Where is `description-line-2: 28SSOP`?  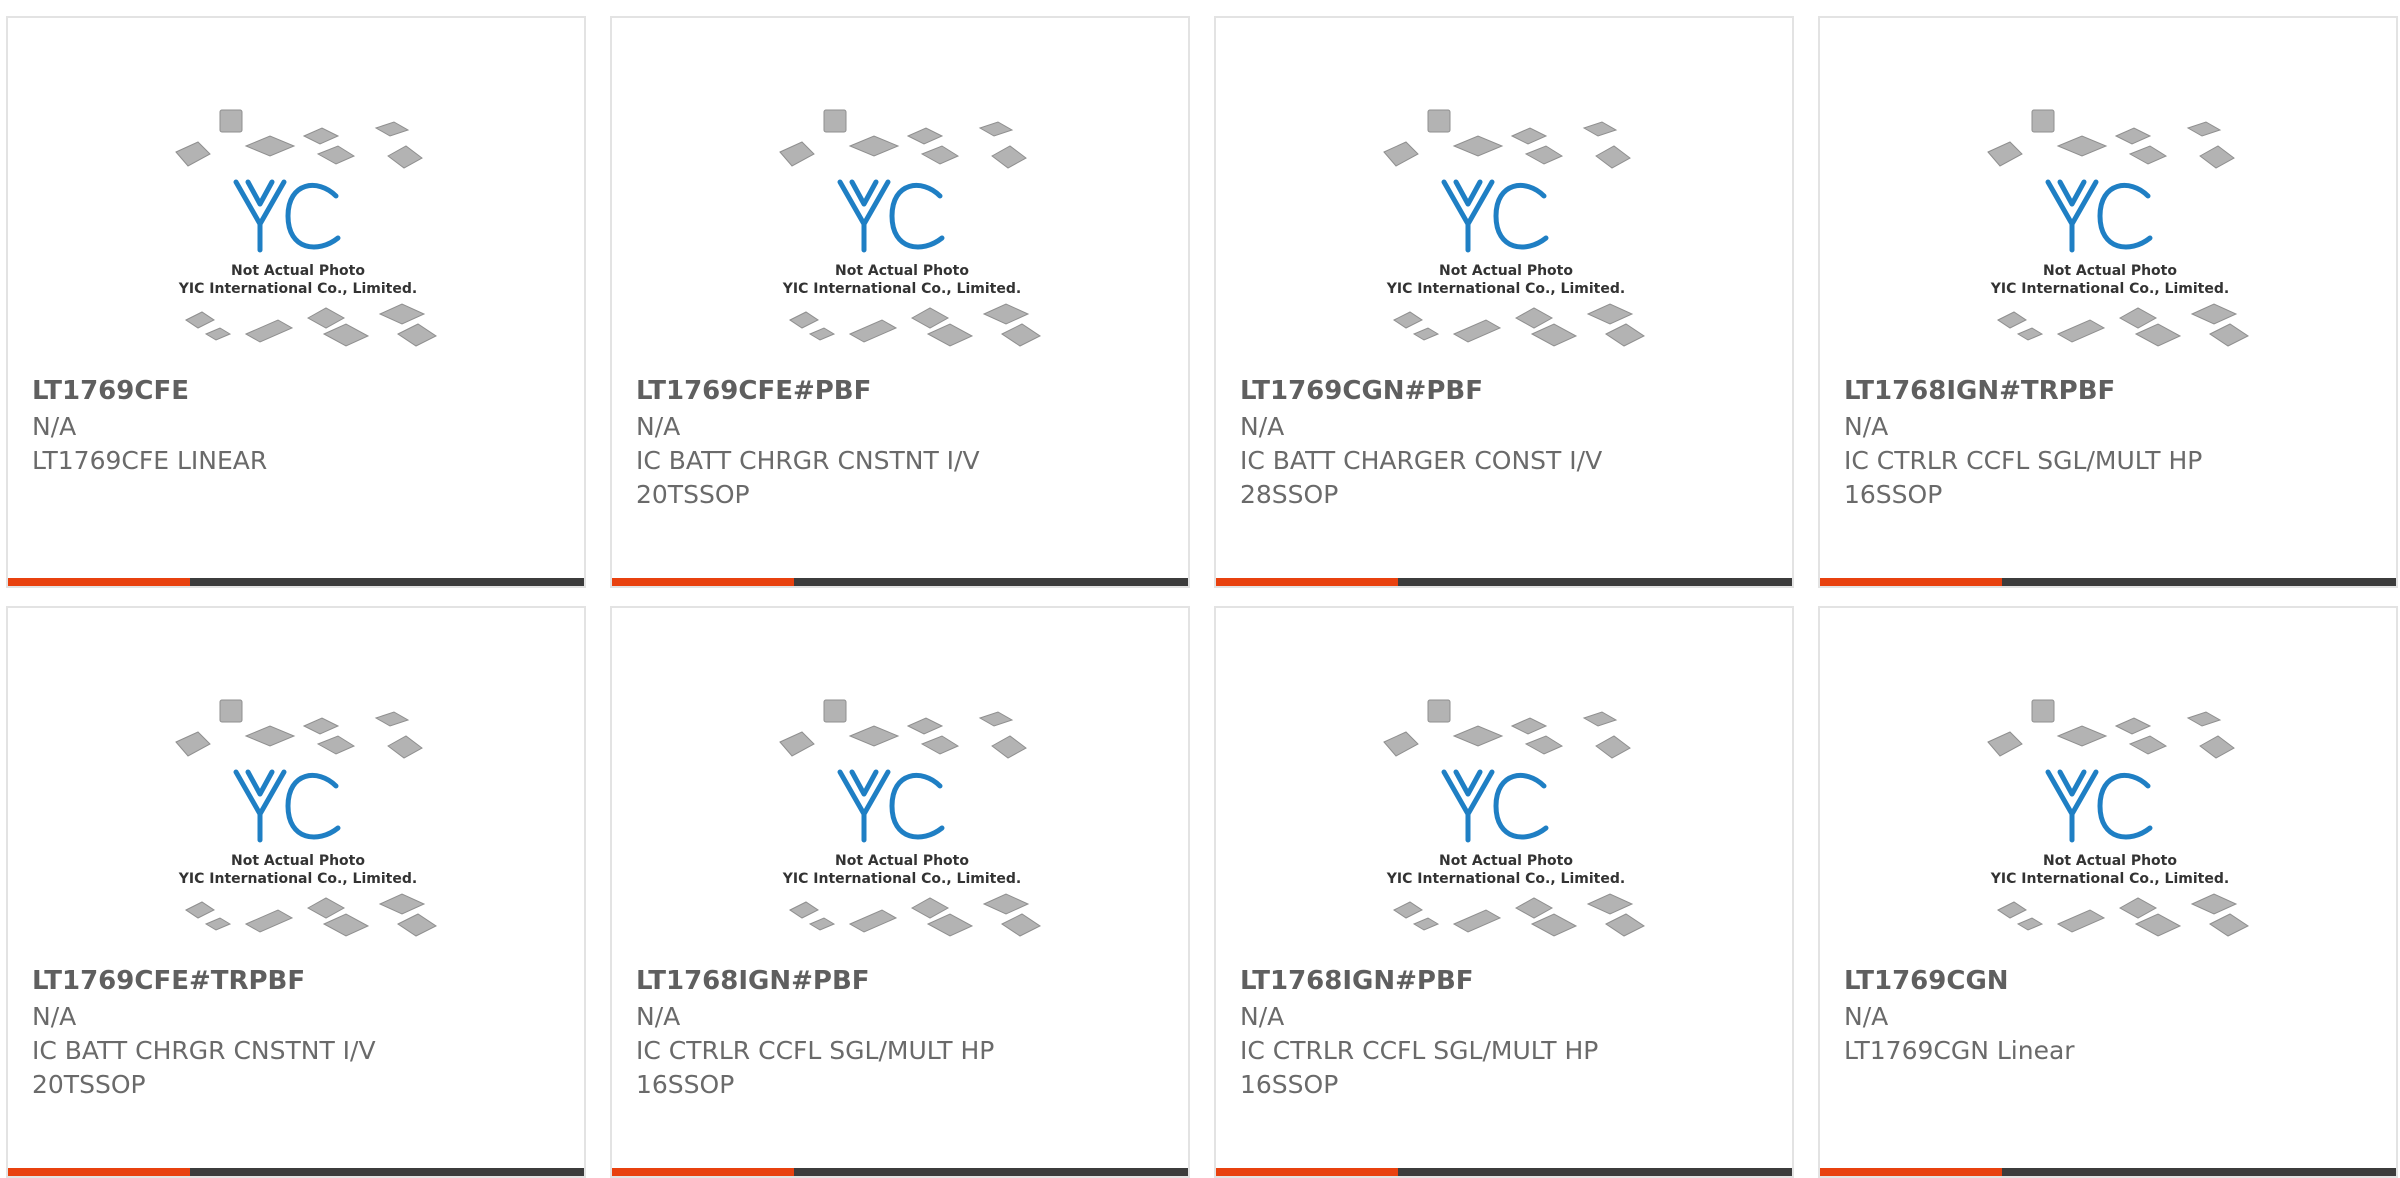
description-line-2: 28SSOP is located at coordinates (1289, 494).